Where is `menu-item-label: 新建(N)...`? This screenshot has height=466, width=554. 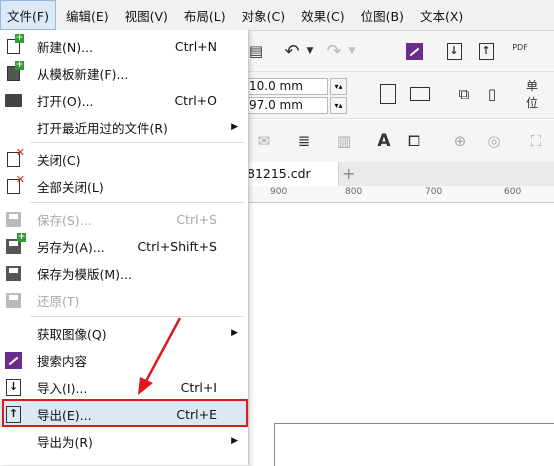 menu-item-label: 新建(N)... is located at coordinates (65, 47).